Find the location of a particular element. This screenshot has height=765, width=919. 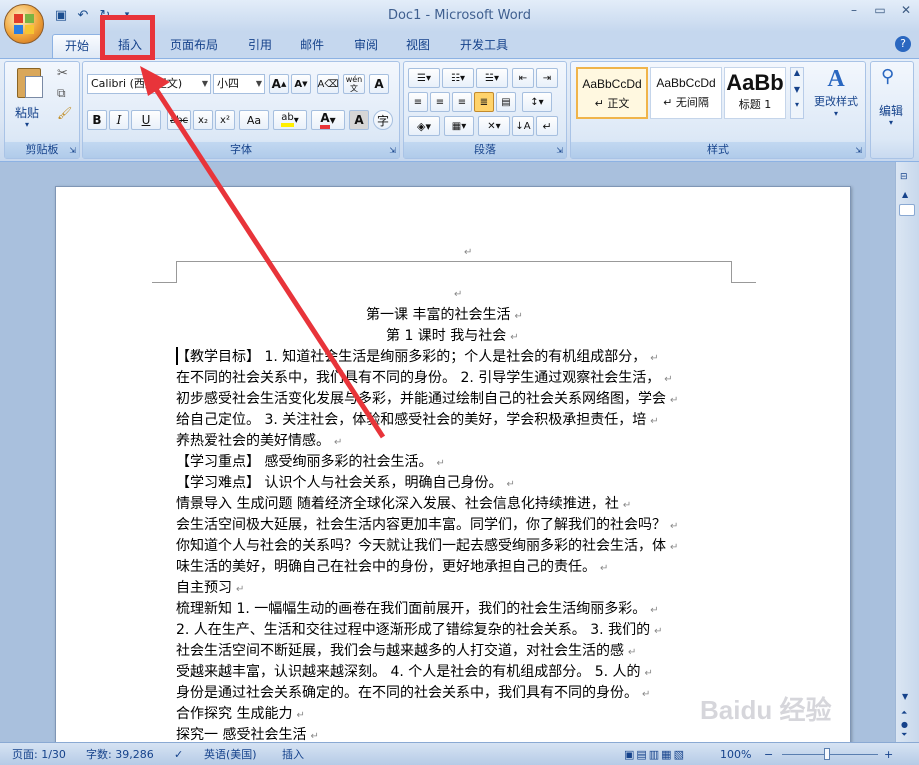

zoom-slider-thumb is located at coordinates (827, 754).